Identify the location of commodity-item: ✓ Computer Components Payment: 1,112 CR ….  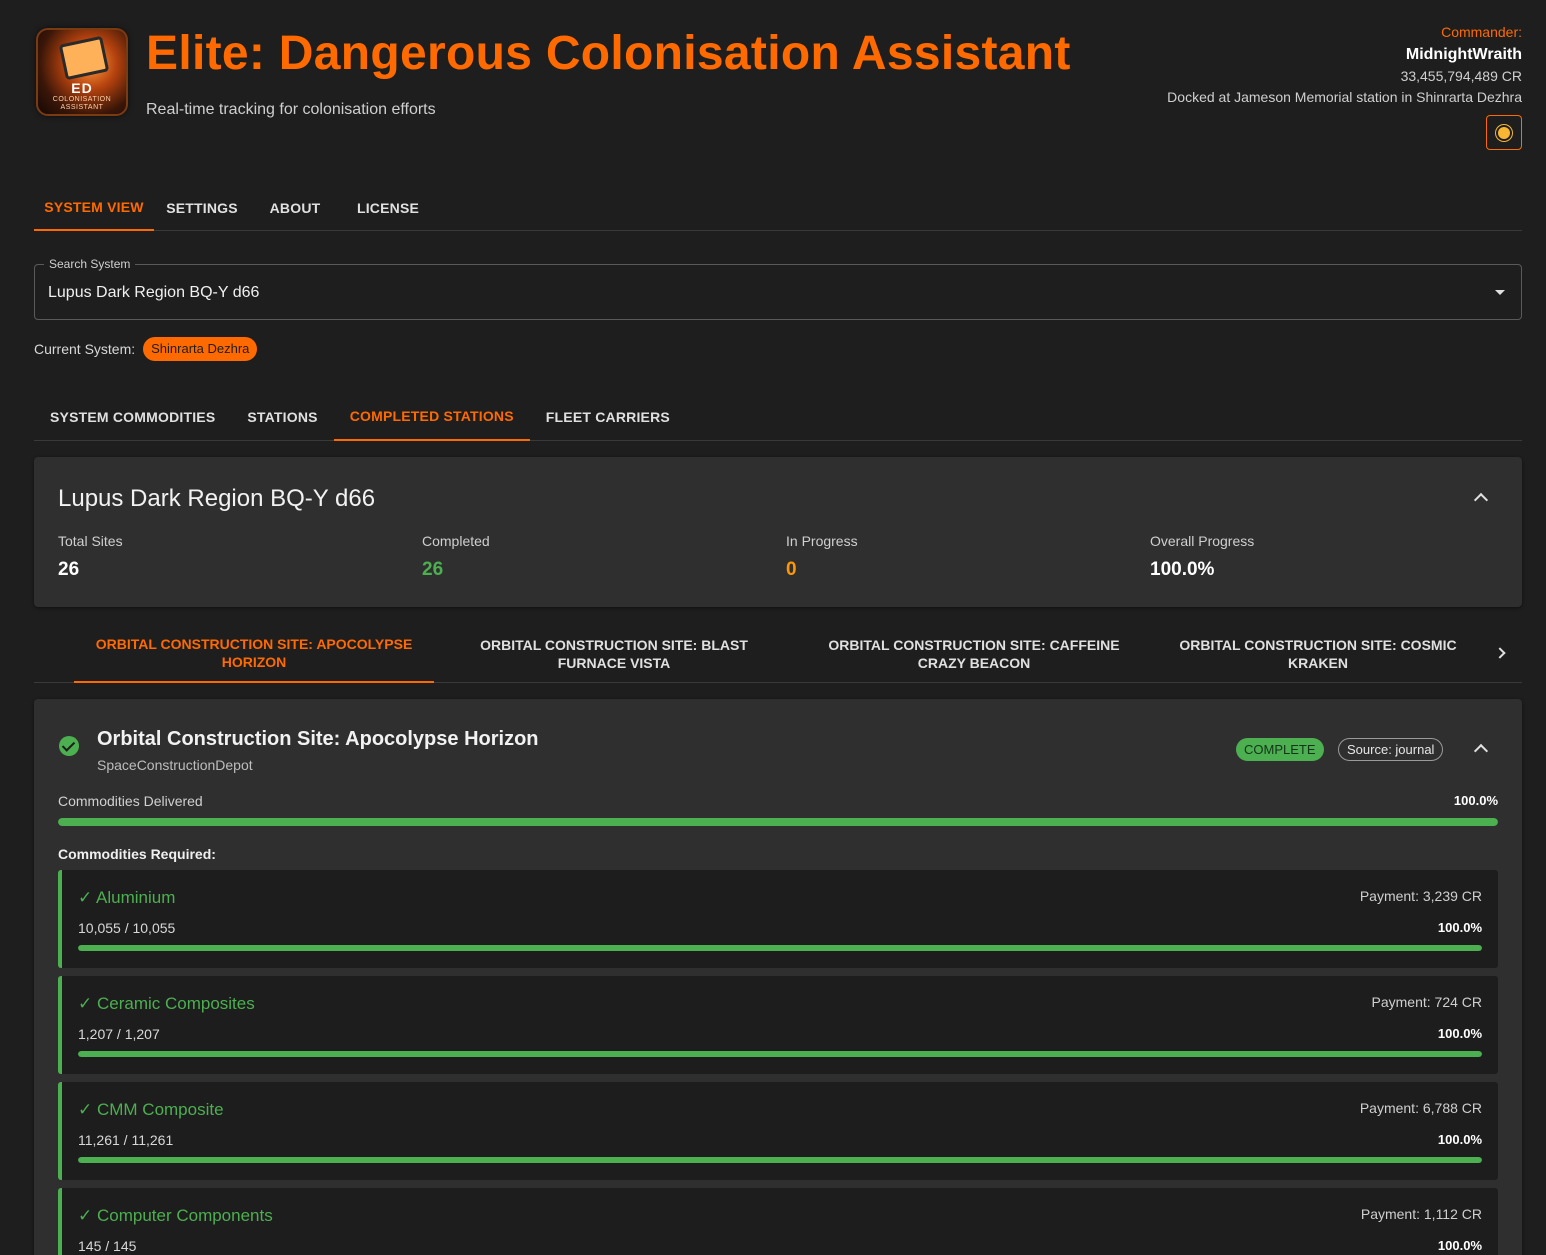
(778, 1221).